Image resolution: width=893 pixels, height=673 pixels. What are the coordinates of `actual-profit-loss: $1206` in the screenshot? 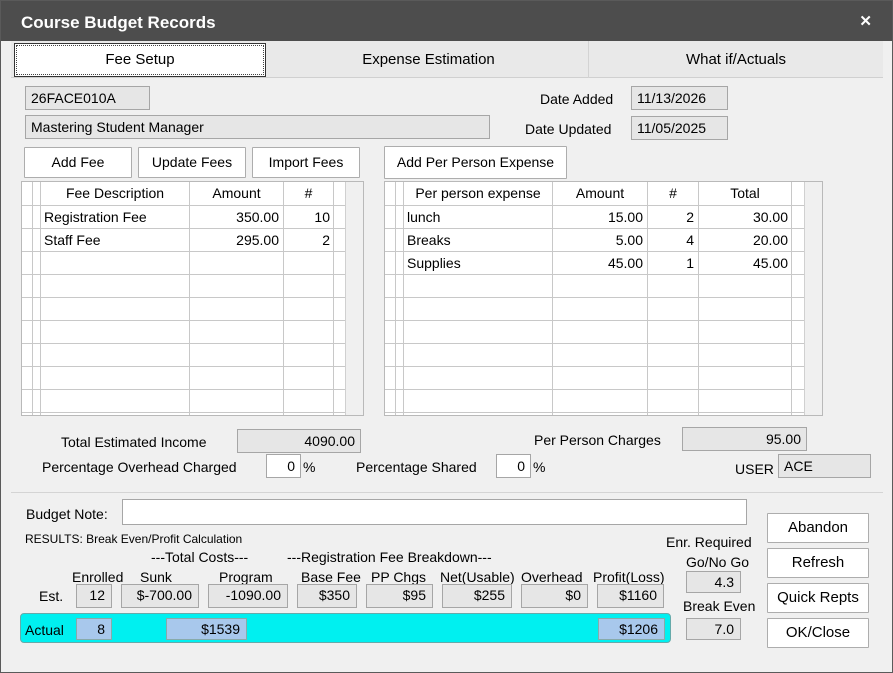 It's located at (631, 629).